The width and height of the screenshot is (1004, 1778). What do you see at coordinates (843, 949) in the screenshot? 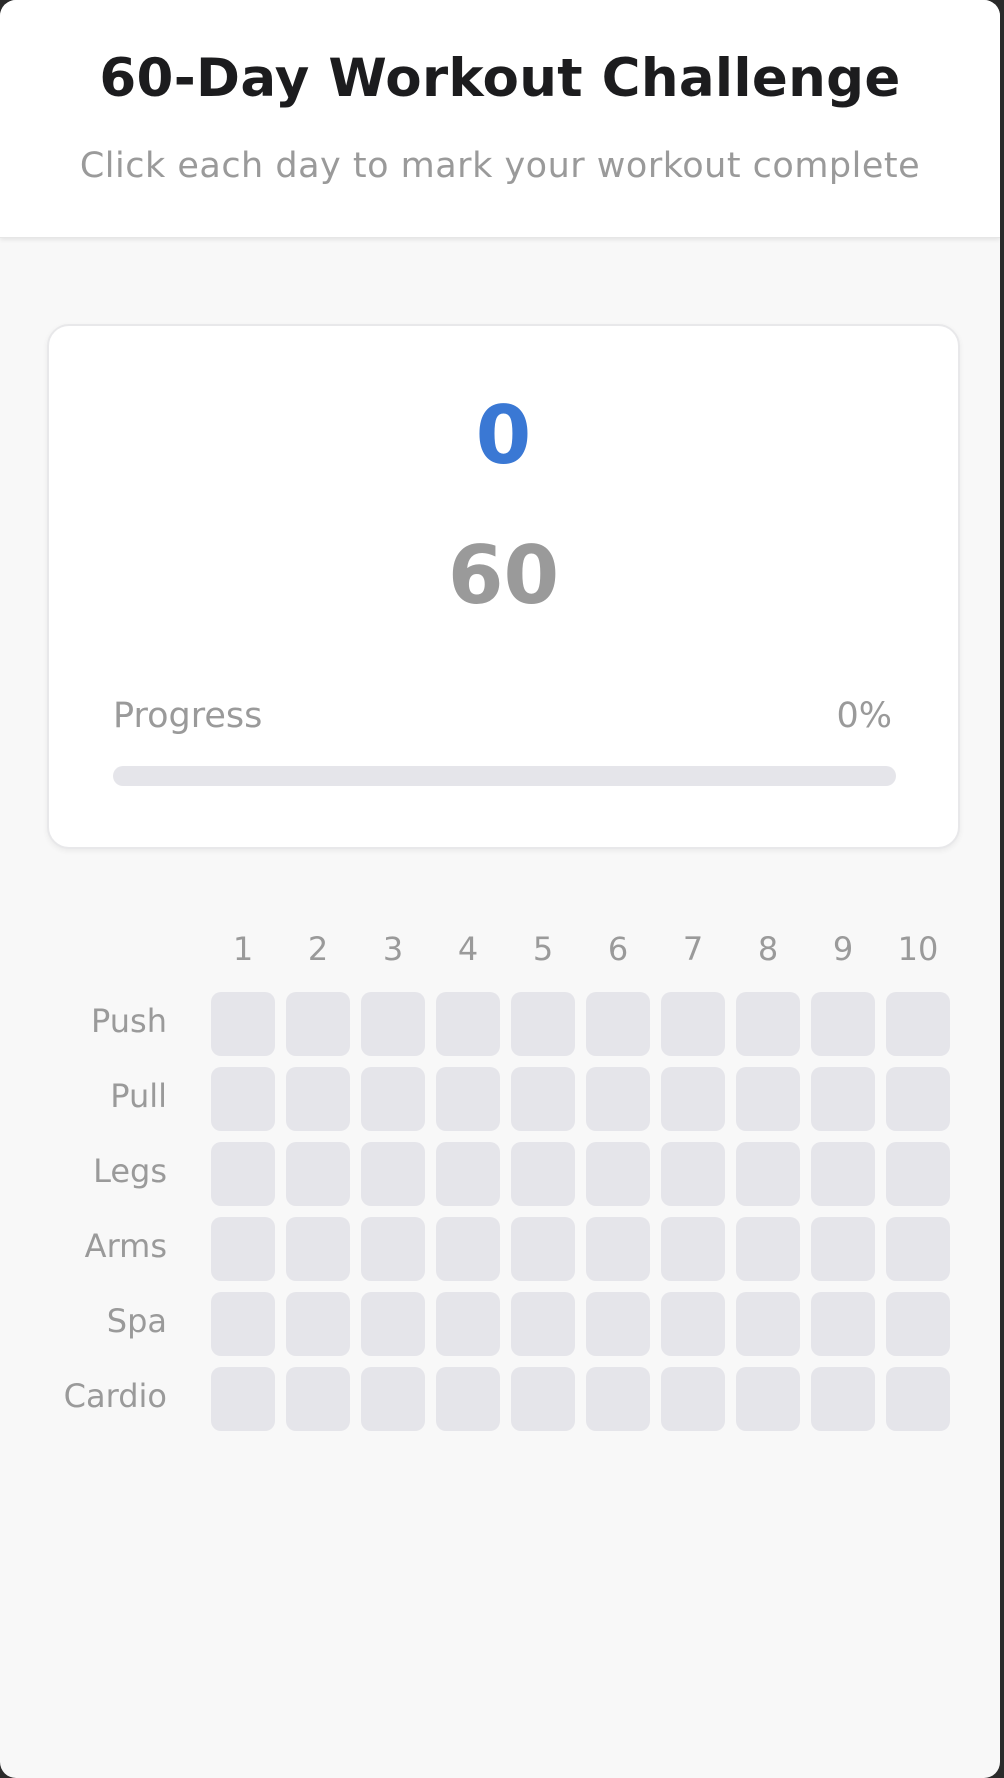
I see `day-header-9: 9` at bounding box center [843, 949].